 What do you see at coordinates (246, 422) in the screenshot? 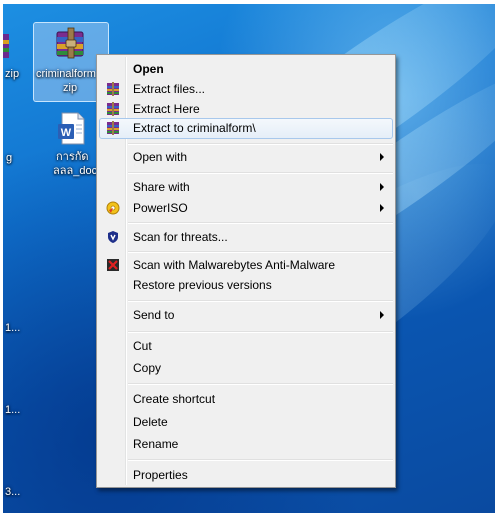
I see `menu-item-delete: Delete` at bounding box center [246, 422].